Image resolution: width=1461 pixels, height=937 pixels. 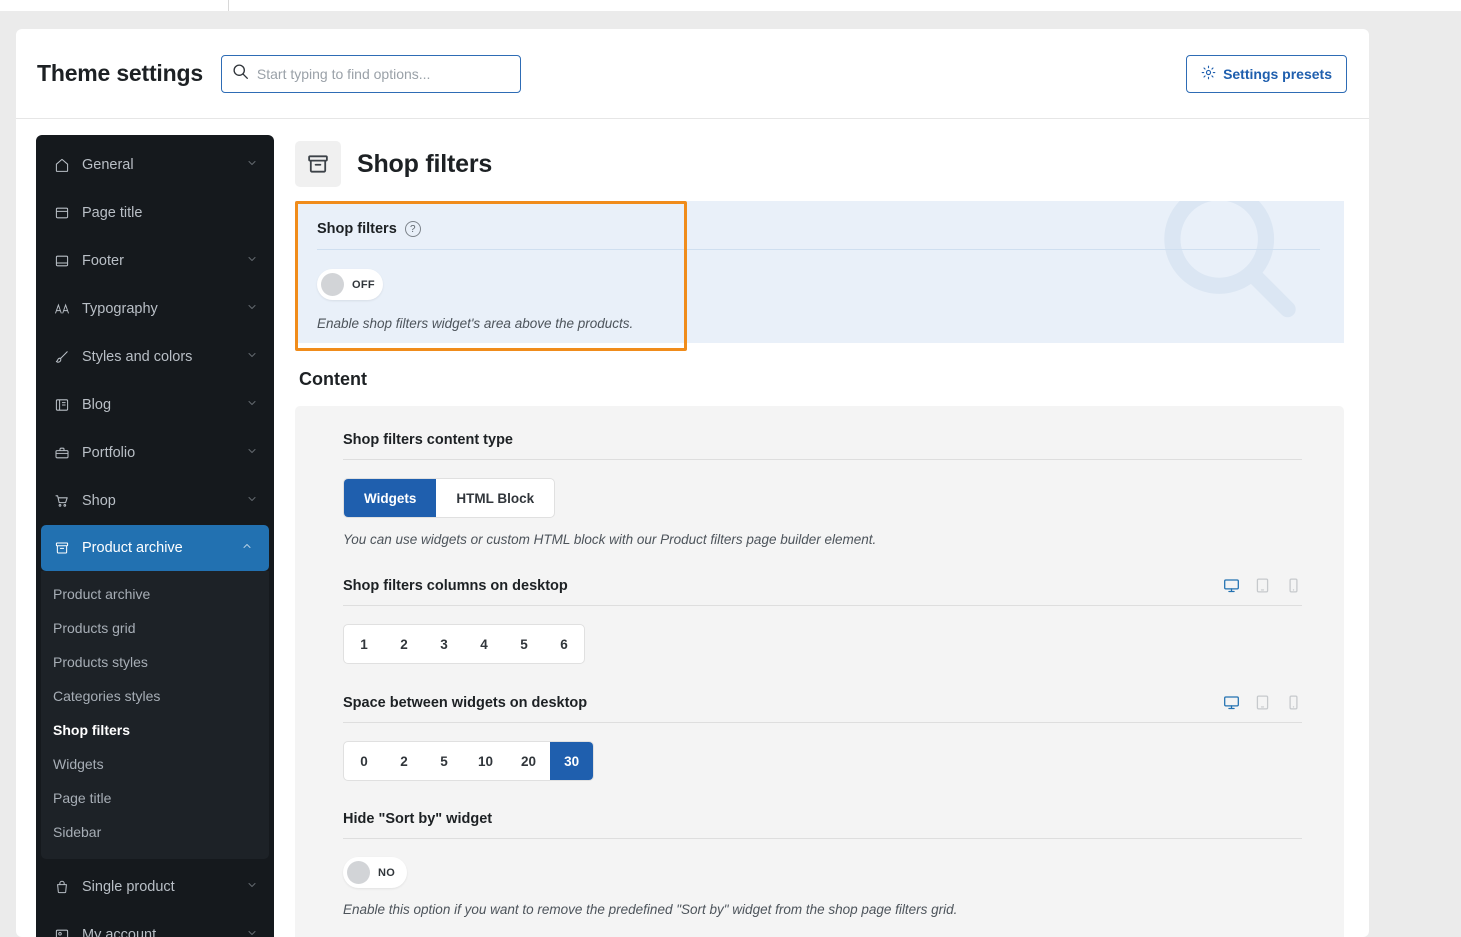 What do you see at coordinates (155, 165) in the screenshot?
I see `sidebar-item-general: General` at bounding box center [155, 165].